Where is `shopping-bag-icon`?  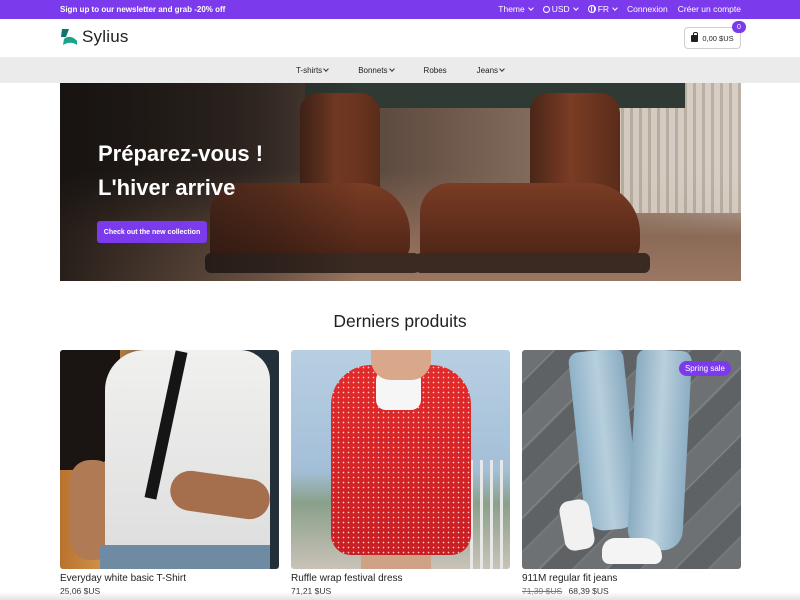
shopping-bag-icon is located at coordinates (695, 36).